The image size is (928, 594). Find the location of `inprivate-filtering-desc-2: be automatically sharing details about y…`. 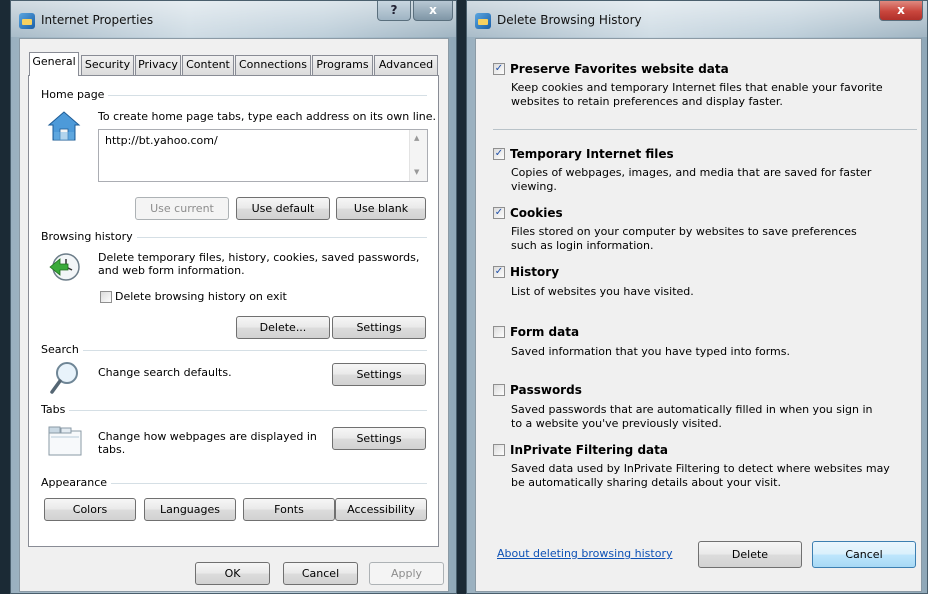

inprivate-filtering-desc-2: be automatically sharing details about y… is located at coordinates (646, 482).